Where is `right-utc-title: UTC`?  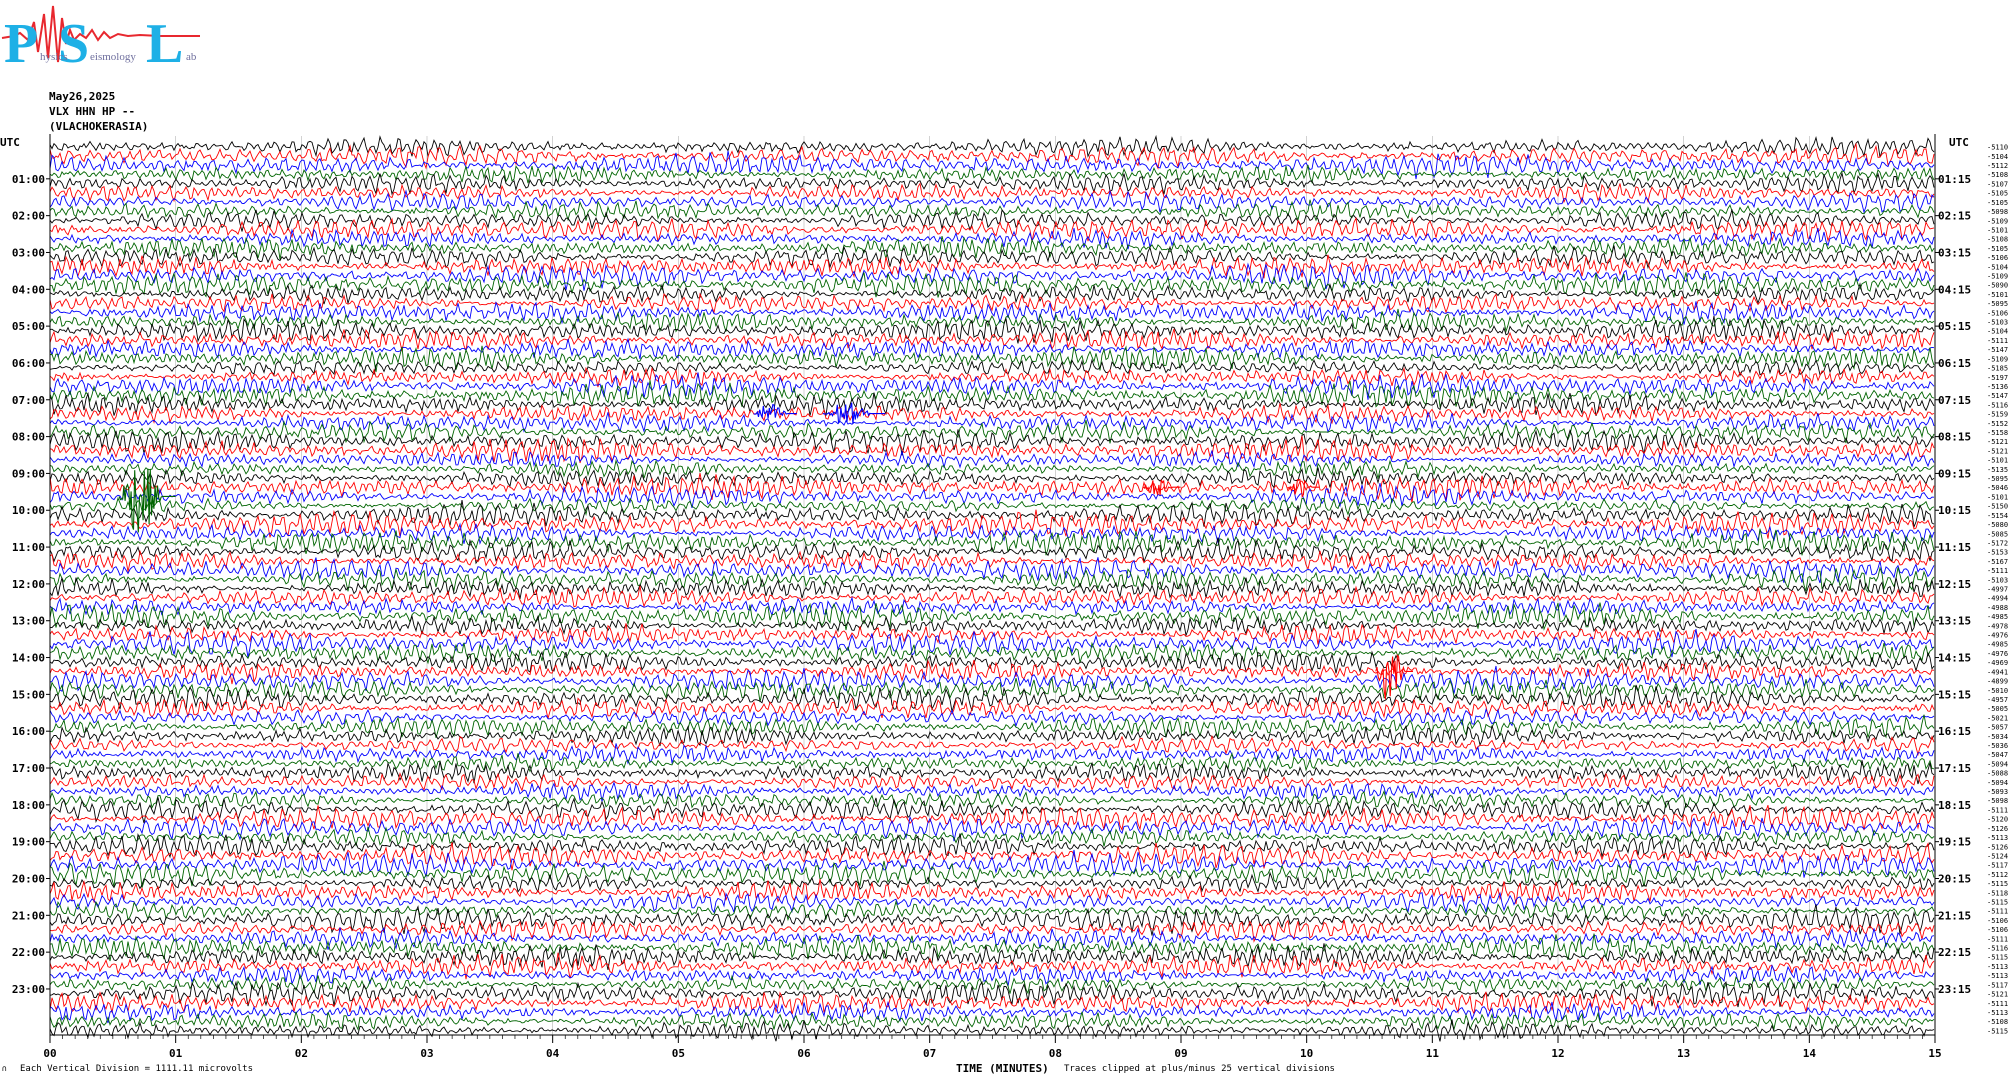
right-utc-title: UTC is located at coordinates (1959, 142).